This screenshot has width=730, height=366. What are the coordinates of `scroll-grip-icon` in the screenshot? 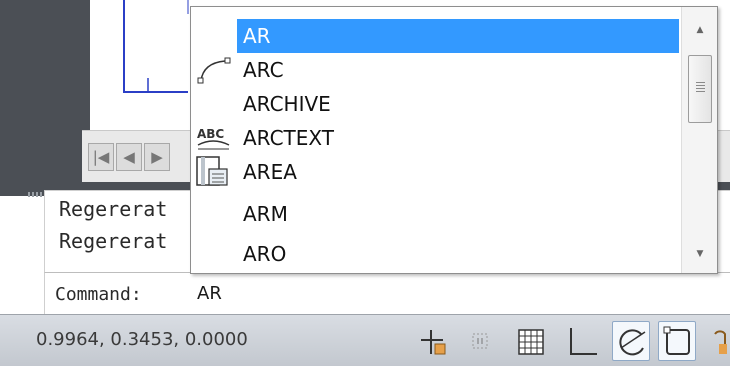 It's located at (700, 88).